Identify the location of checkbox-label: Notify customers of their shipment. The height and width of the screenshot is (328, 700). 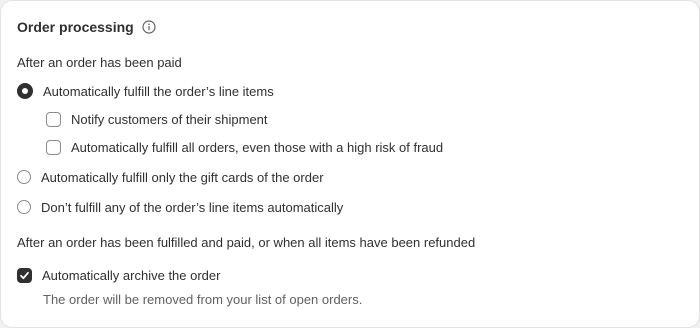
(169, 119).